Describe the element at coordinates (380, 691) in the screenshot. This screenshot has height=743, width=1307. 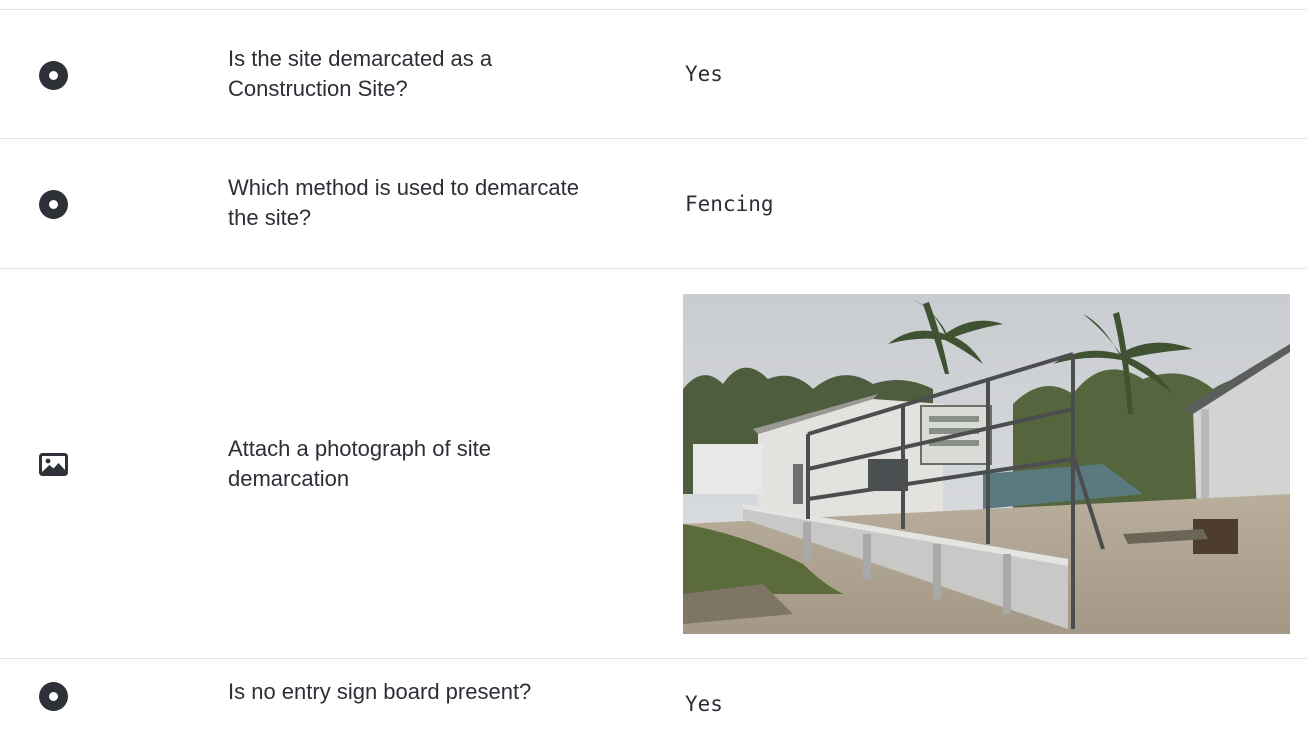
I see `question-text: Is no entry sign board present?` at that location.